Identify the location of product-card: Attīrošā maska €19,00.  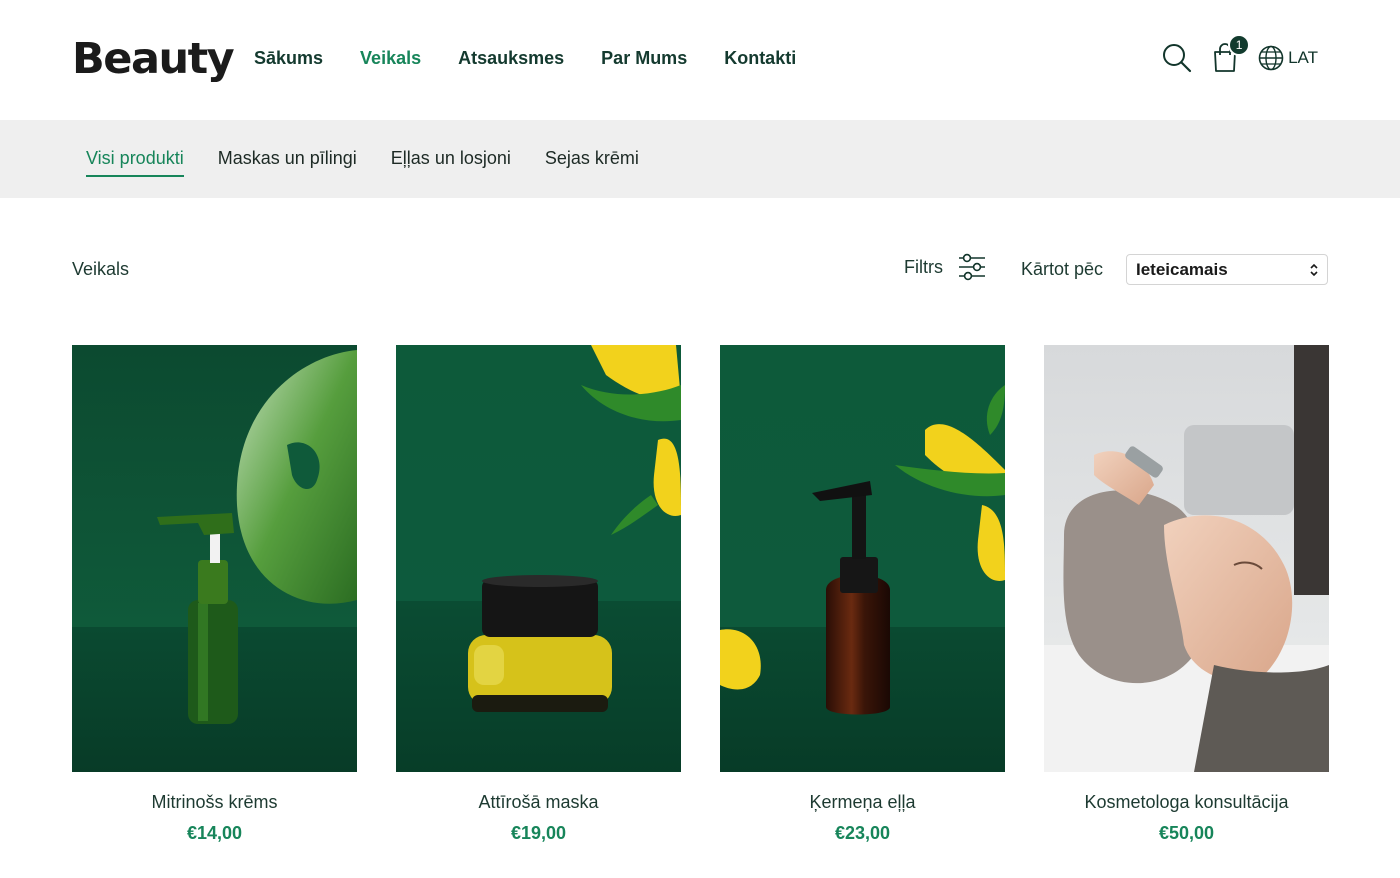
(538, 594).